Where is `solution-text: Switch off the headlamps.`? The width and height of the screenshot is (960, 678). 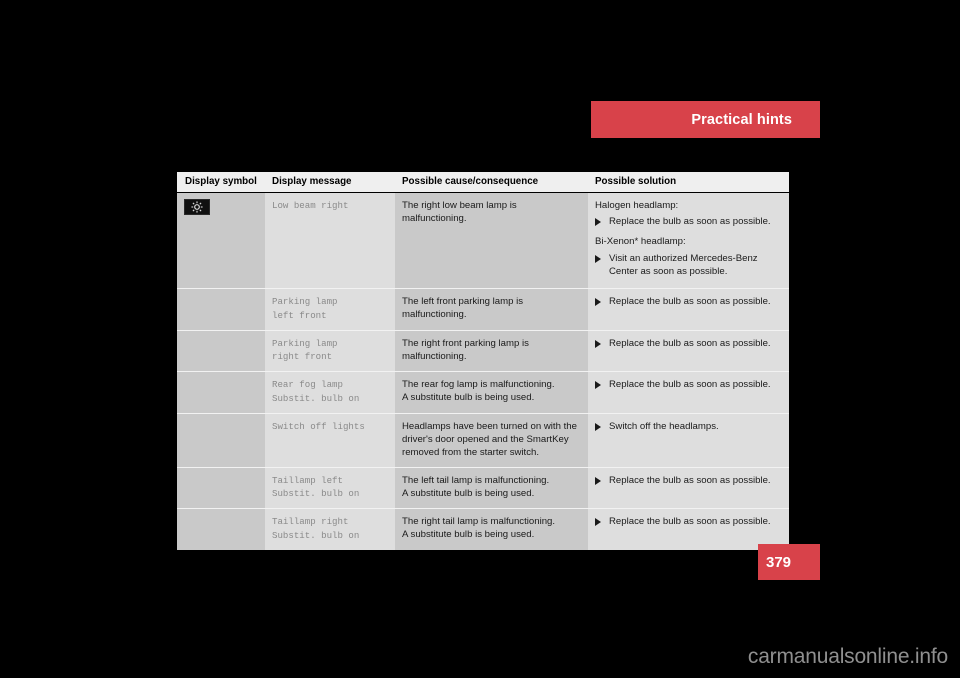
solution-text: Switch off the headlamps. is located at coordinates (664, 426).